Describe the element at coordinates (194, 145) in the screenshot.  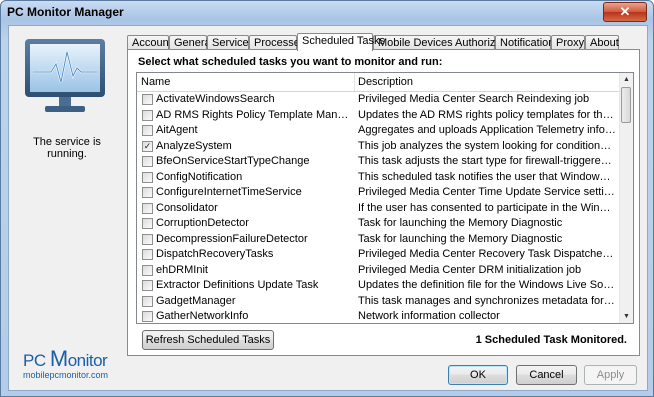
I see `task-name: AnalyzeSystem` at that location.